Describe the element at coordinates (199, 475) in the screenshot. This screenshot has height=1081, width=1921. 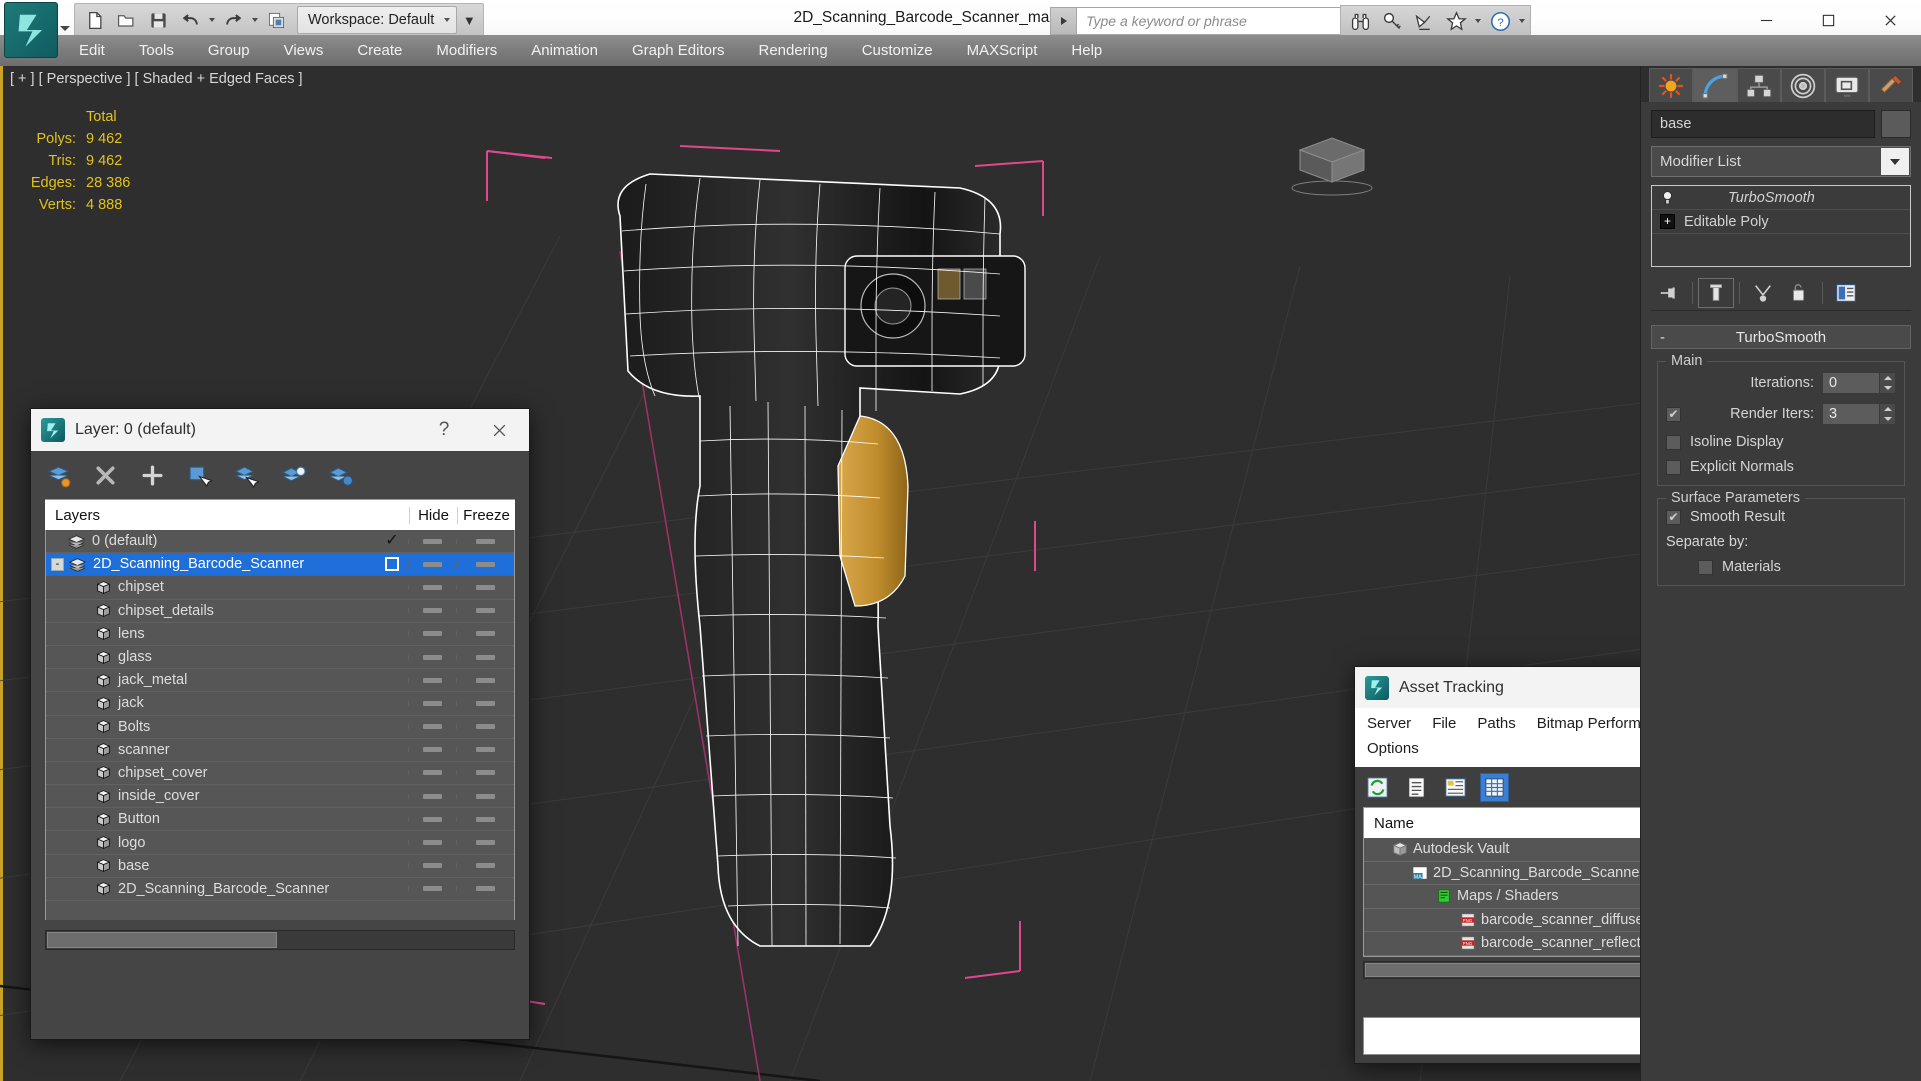
I see `select-objects-icon` at that location.